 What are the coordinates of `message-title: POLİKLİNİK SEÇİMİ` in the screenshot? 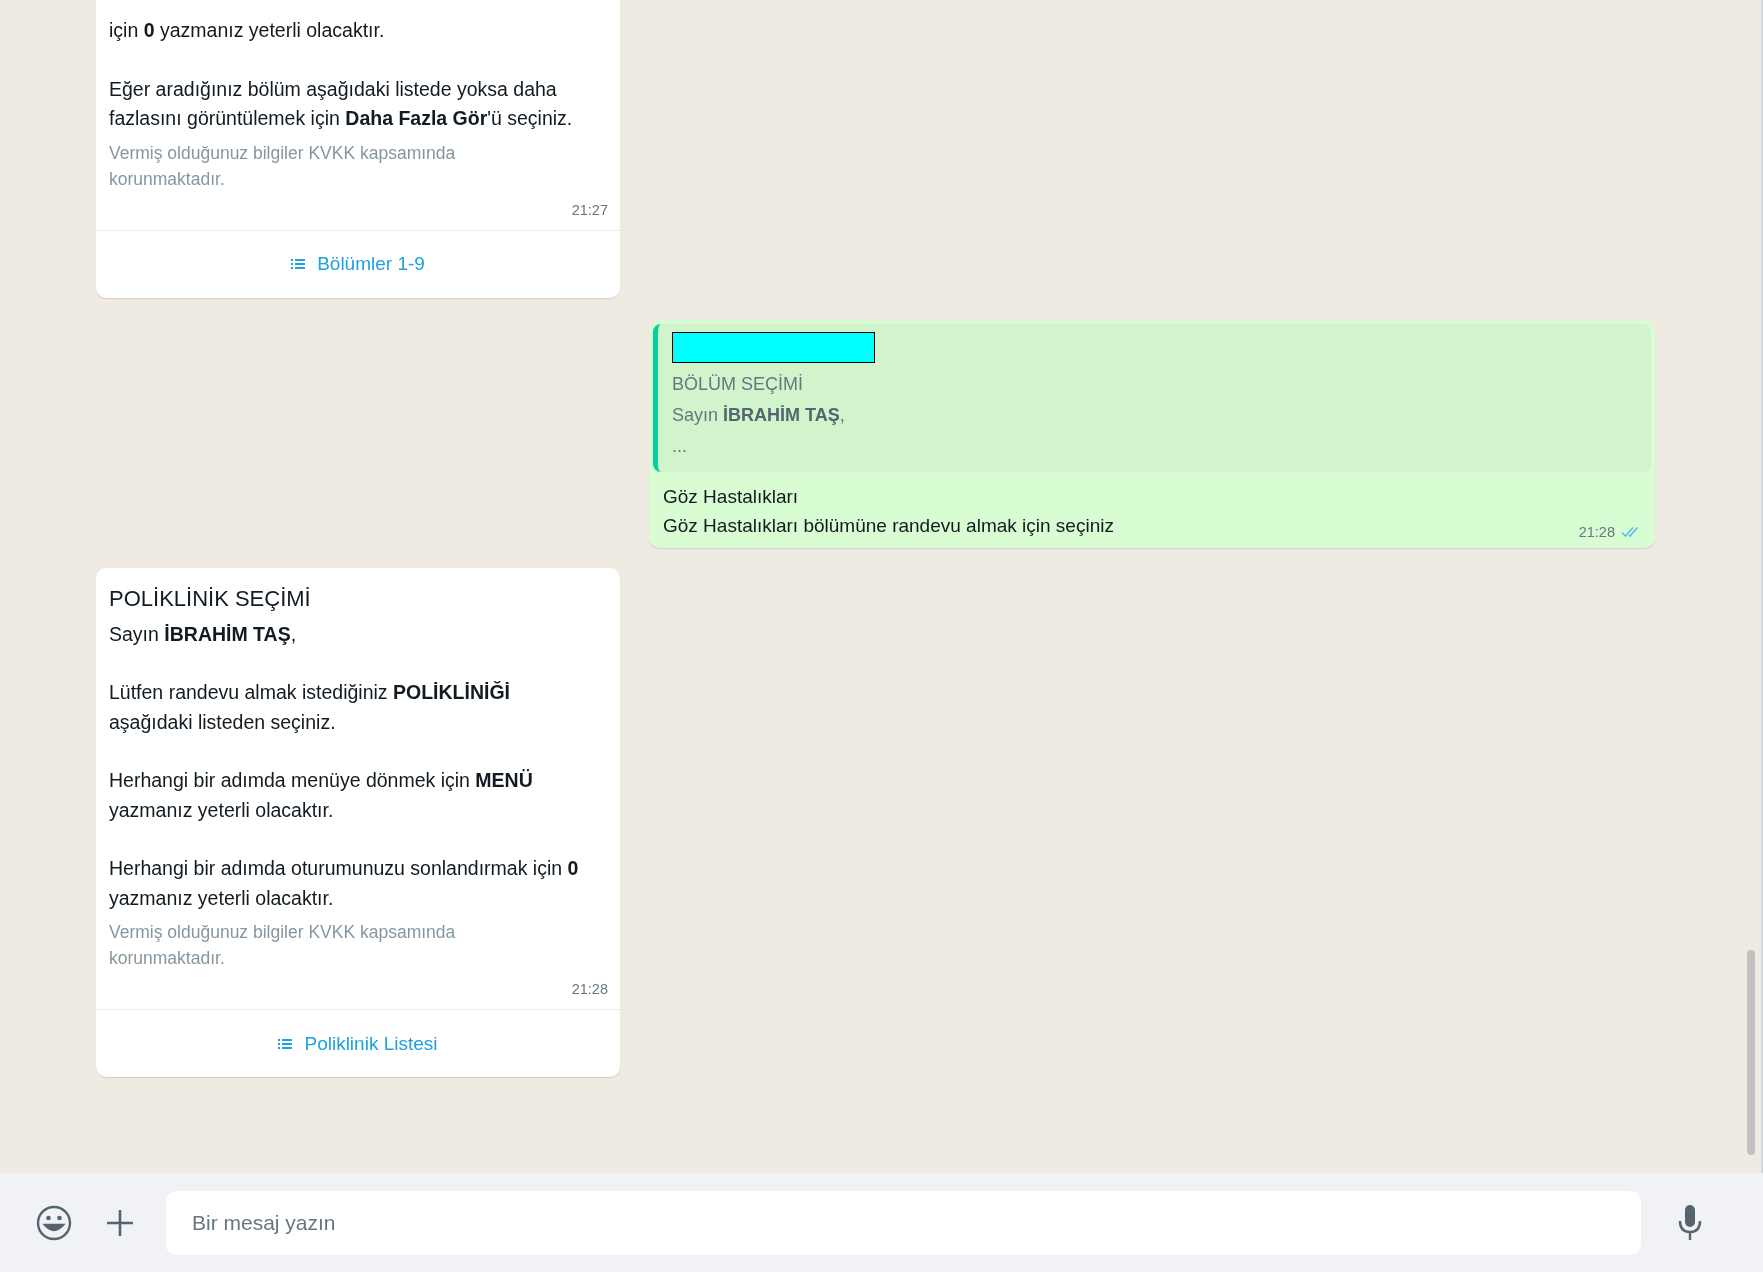 It's located at (210, 598).